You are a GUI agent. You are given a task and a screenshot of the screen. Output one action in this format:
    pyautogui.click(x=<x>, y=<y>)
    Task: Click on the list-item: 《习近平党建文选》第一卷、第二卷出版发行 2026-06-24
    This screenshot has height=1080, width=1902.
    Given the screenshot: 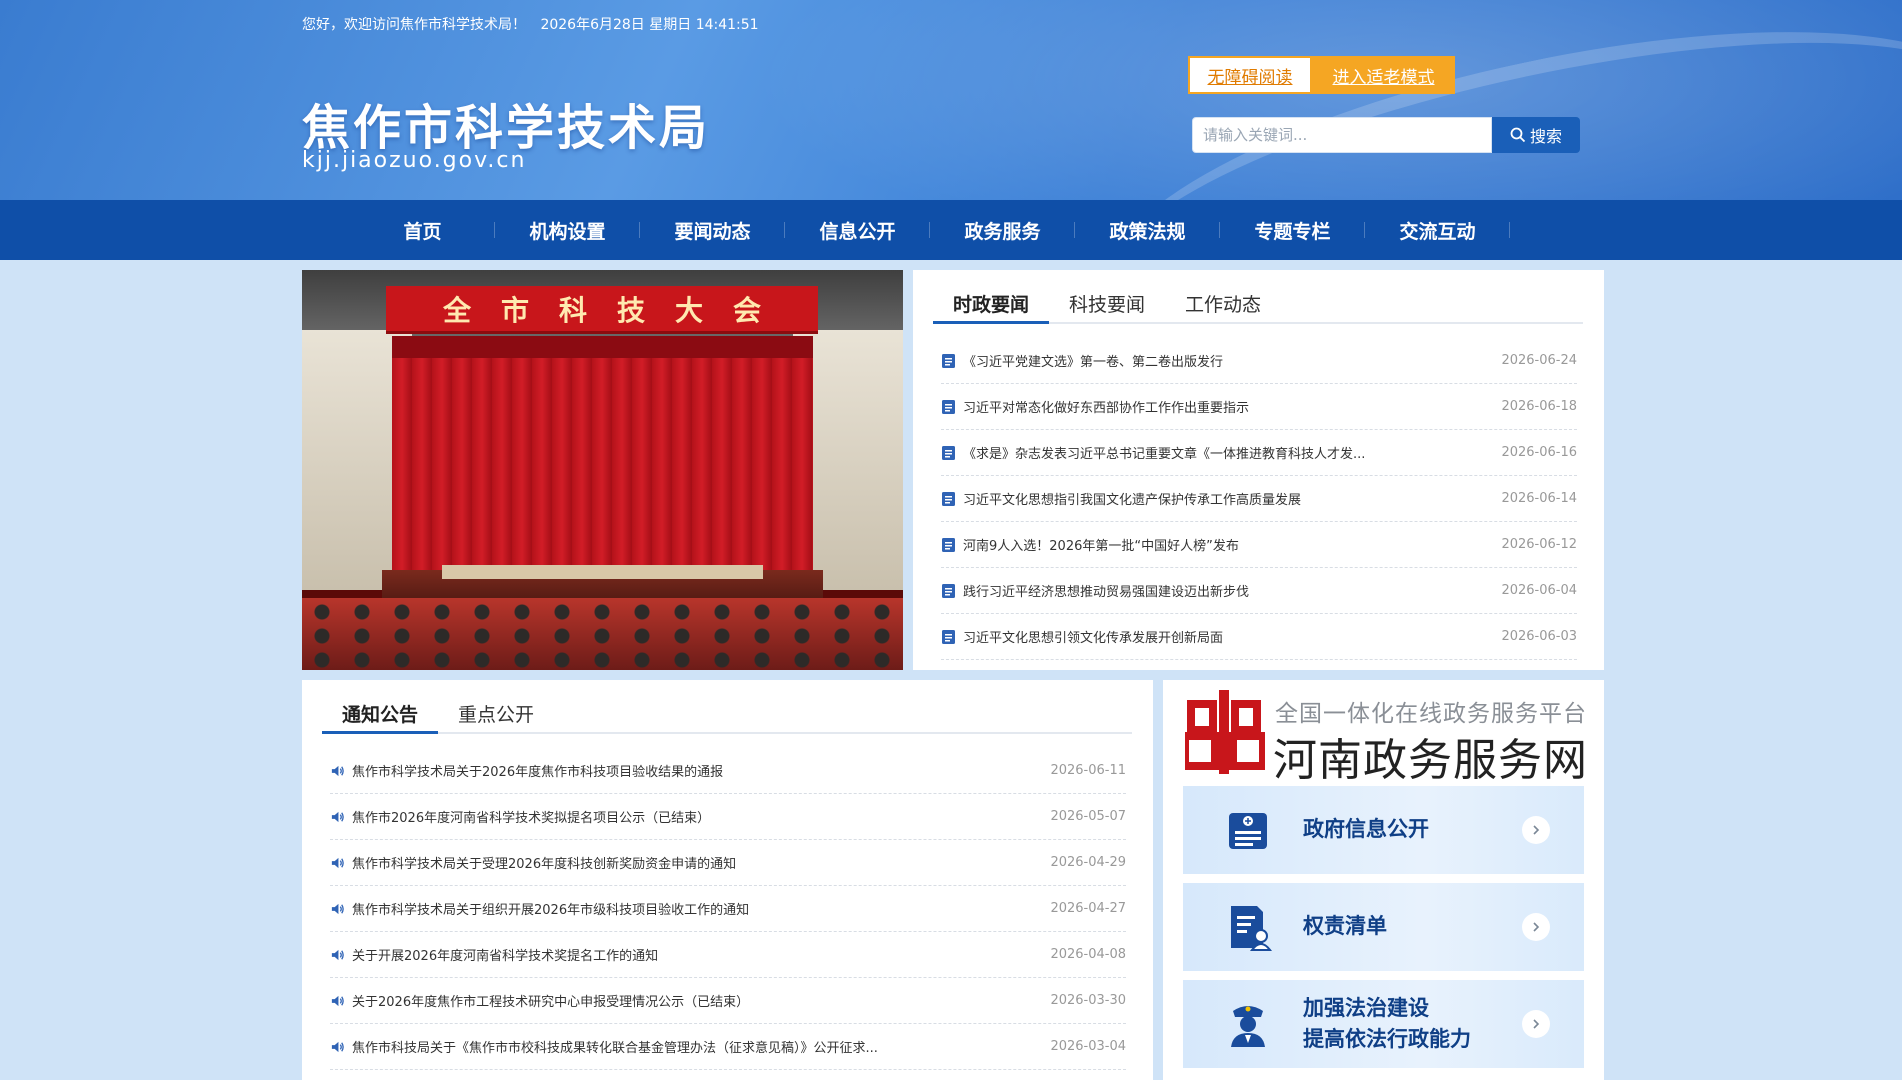 What is the action you would take?
    pyautogui.click(x=1259, y=361)
    